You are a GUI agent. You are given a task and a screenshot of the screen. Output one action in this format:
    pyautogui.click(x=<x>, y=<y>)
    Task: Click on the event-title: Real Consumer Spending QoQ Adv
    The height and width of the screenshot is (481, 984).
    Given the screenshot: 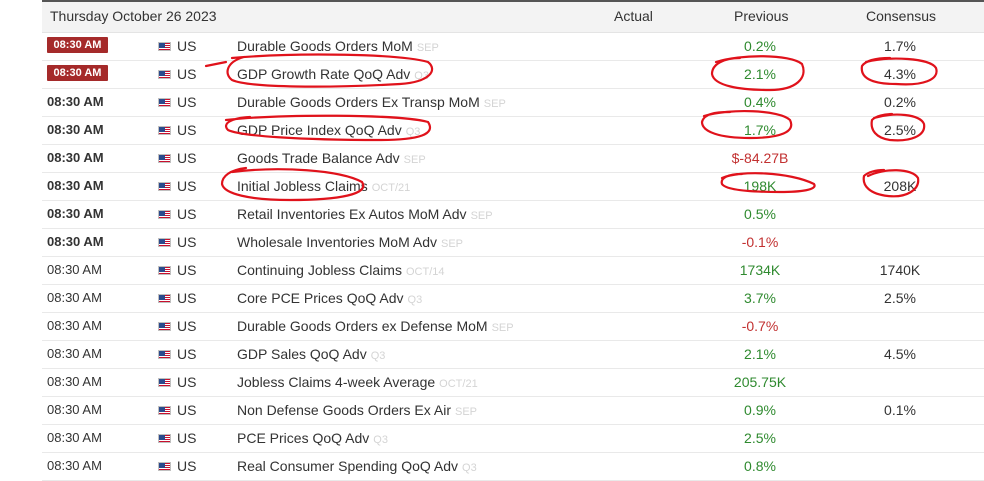 What is the action you would take?
    pyautogui.click(x=347, y=466)
    